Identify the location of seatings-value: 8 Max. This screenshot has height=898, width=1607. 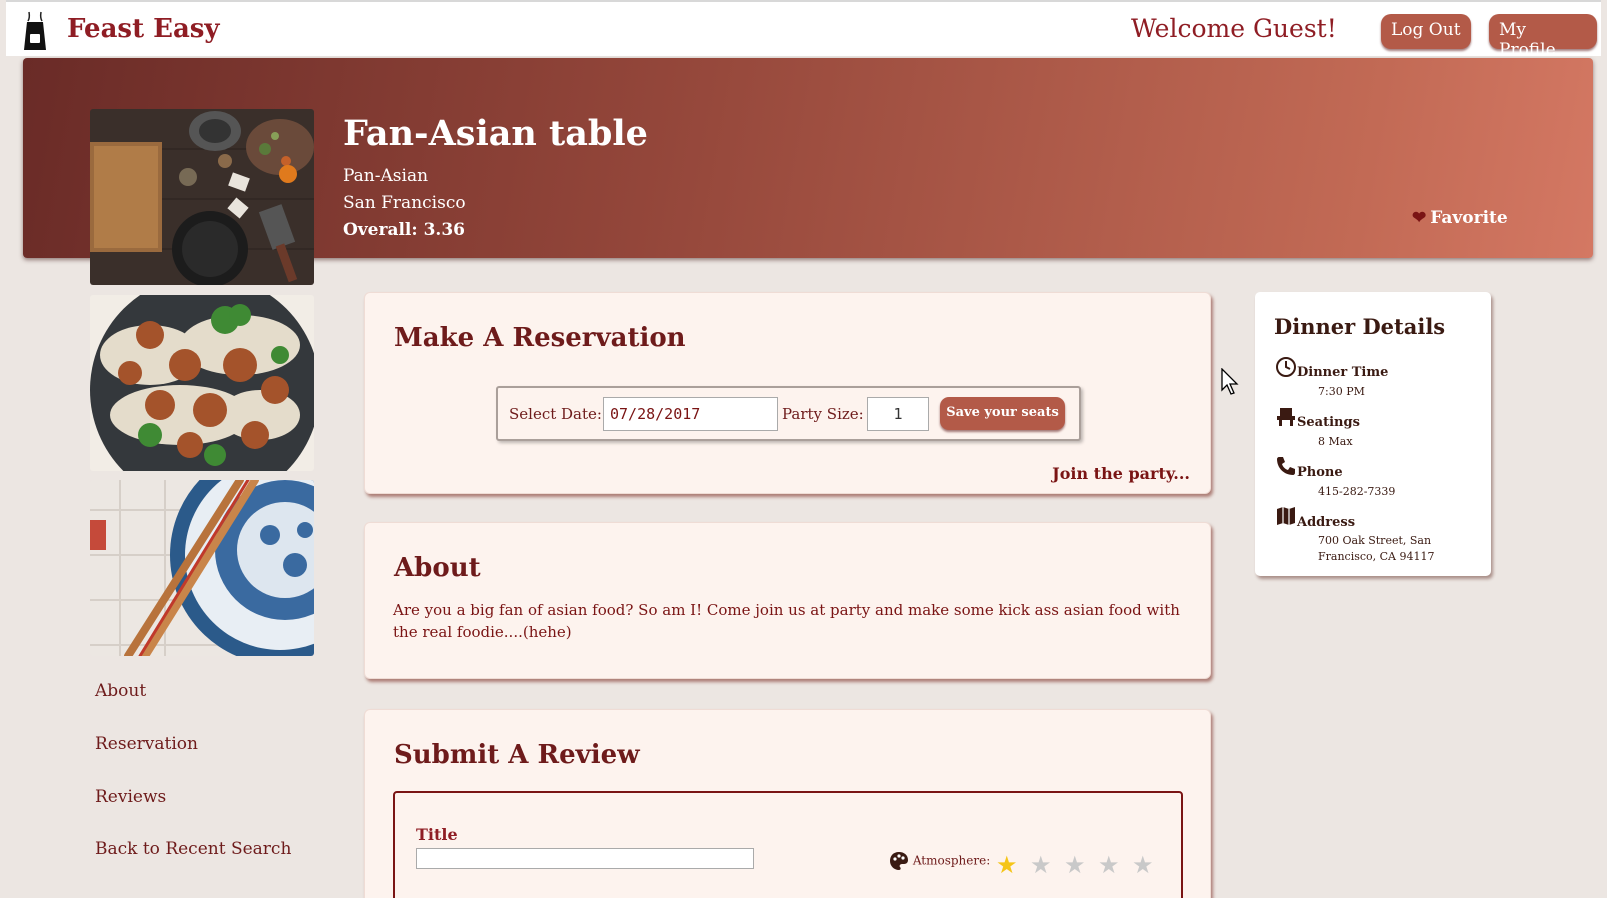
(1335, 441).